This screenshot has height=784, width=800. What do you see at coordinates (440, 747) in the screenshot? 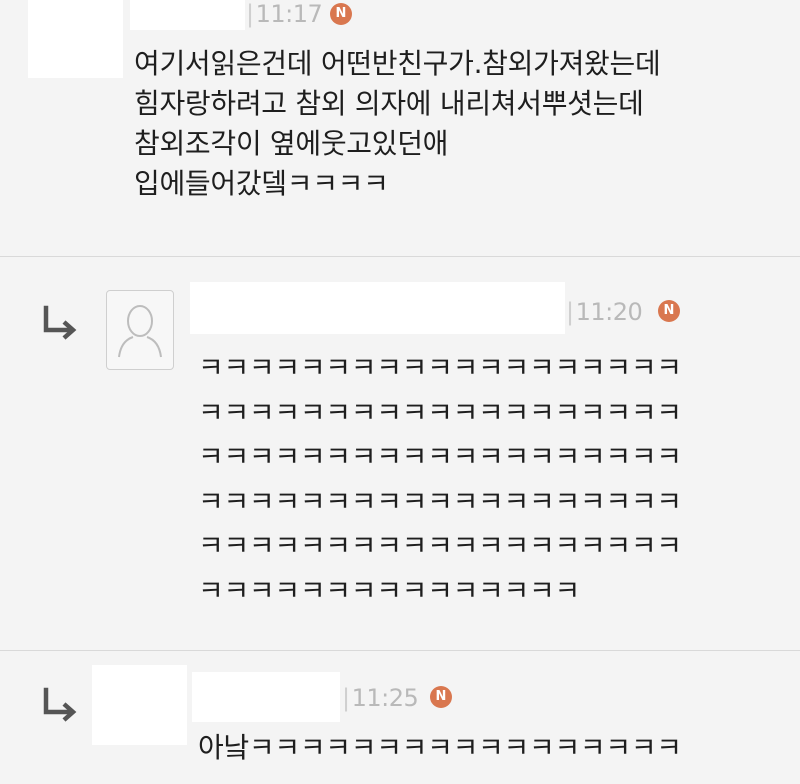
I see `comment-text: 아낰ㅋㅋㅋㅋㅋㅋㅋㅋㅋㅋㅋㅋㅋㅋㅋㅋㅋ` at bounding box center [440, 747].